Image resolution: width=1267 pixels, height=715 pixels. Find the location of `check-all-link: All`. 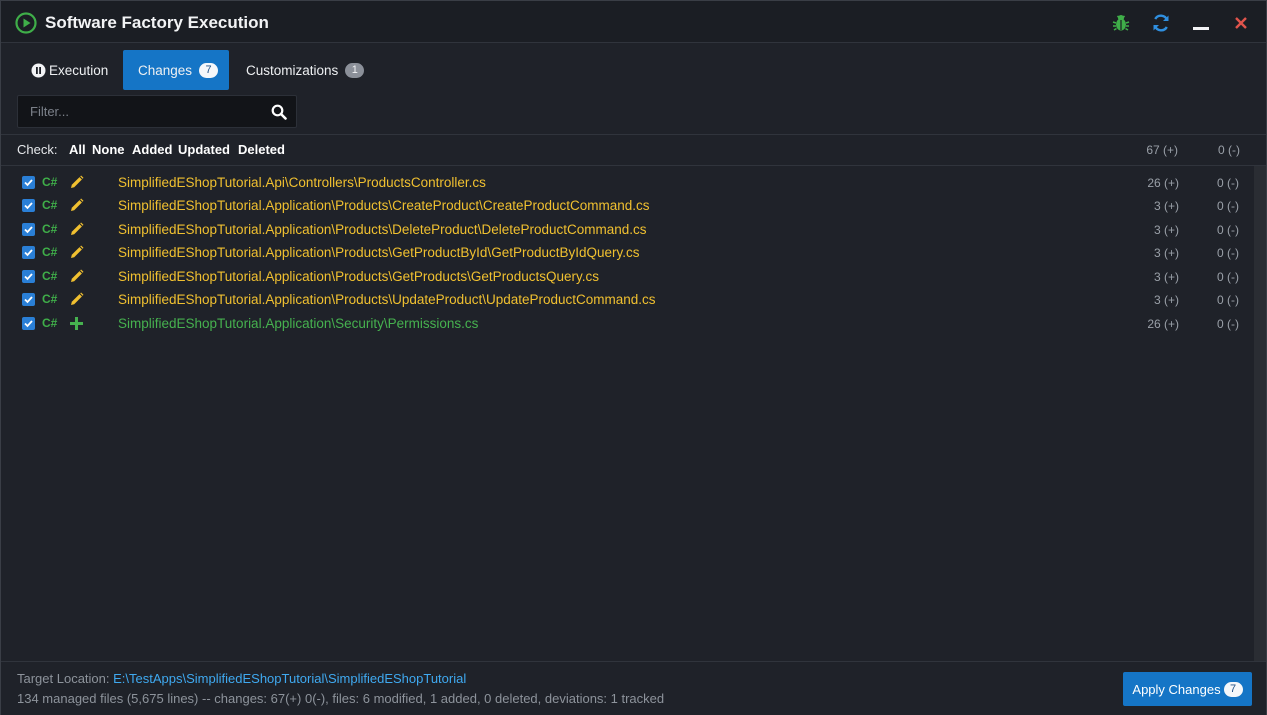

check-all-link: All is located at coordinates (77, 149).